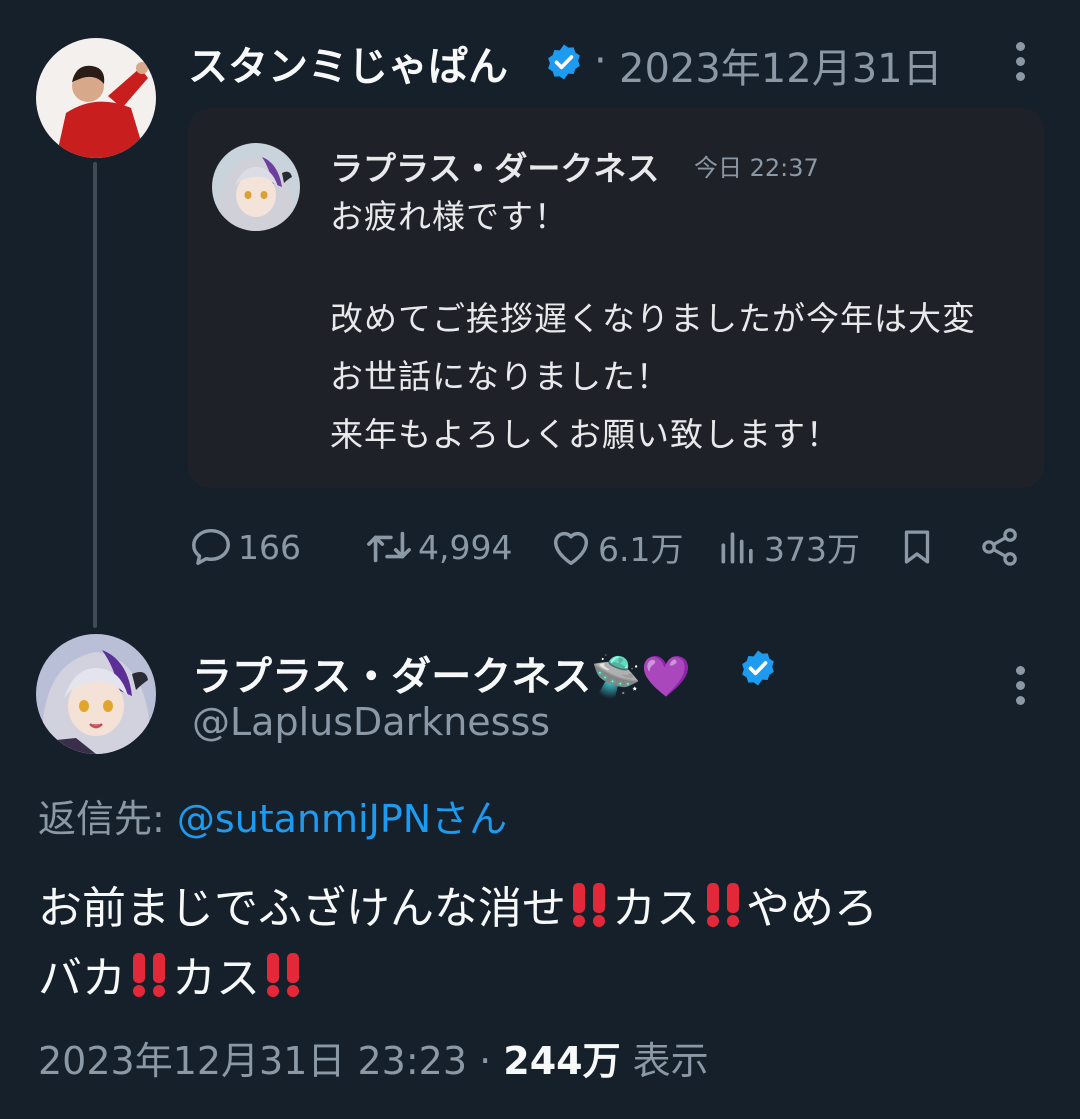 This screenshot has width=1080, height=1119. I want to click on name-emojis: 🛸💜, so click(641, 677).